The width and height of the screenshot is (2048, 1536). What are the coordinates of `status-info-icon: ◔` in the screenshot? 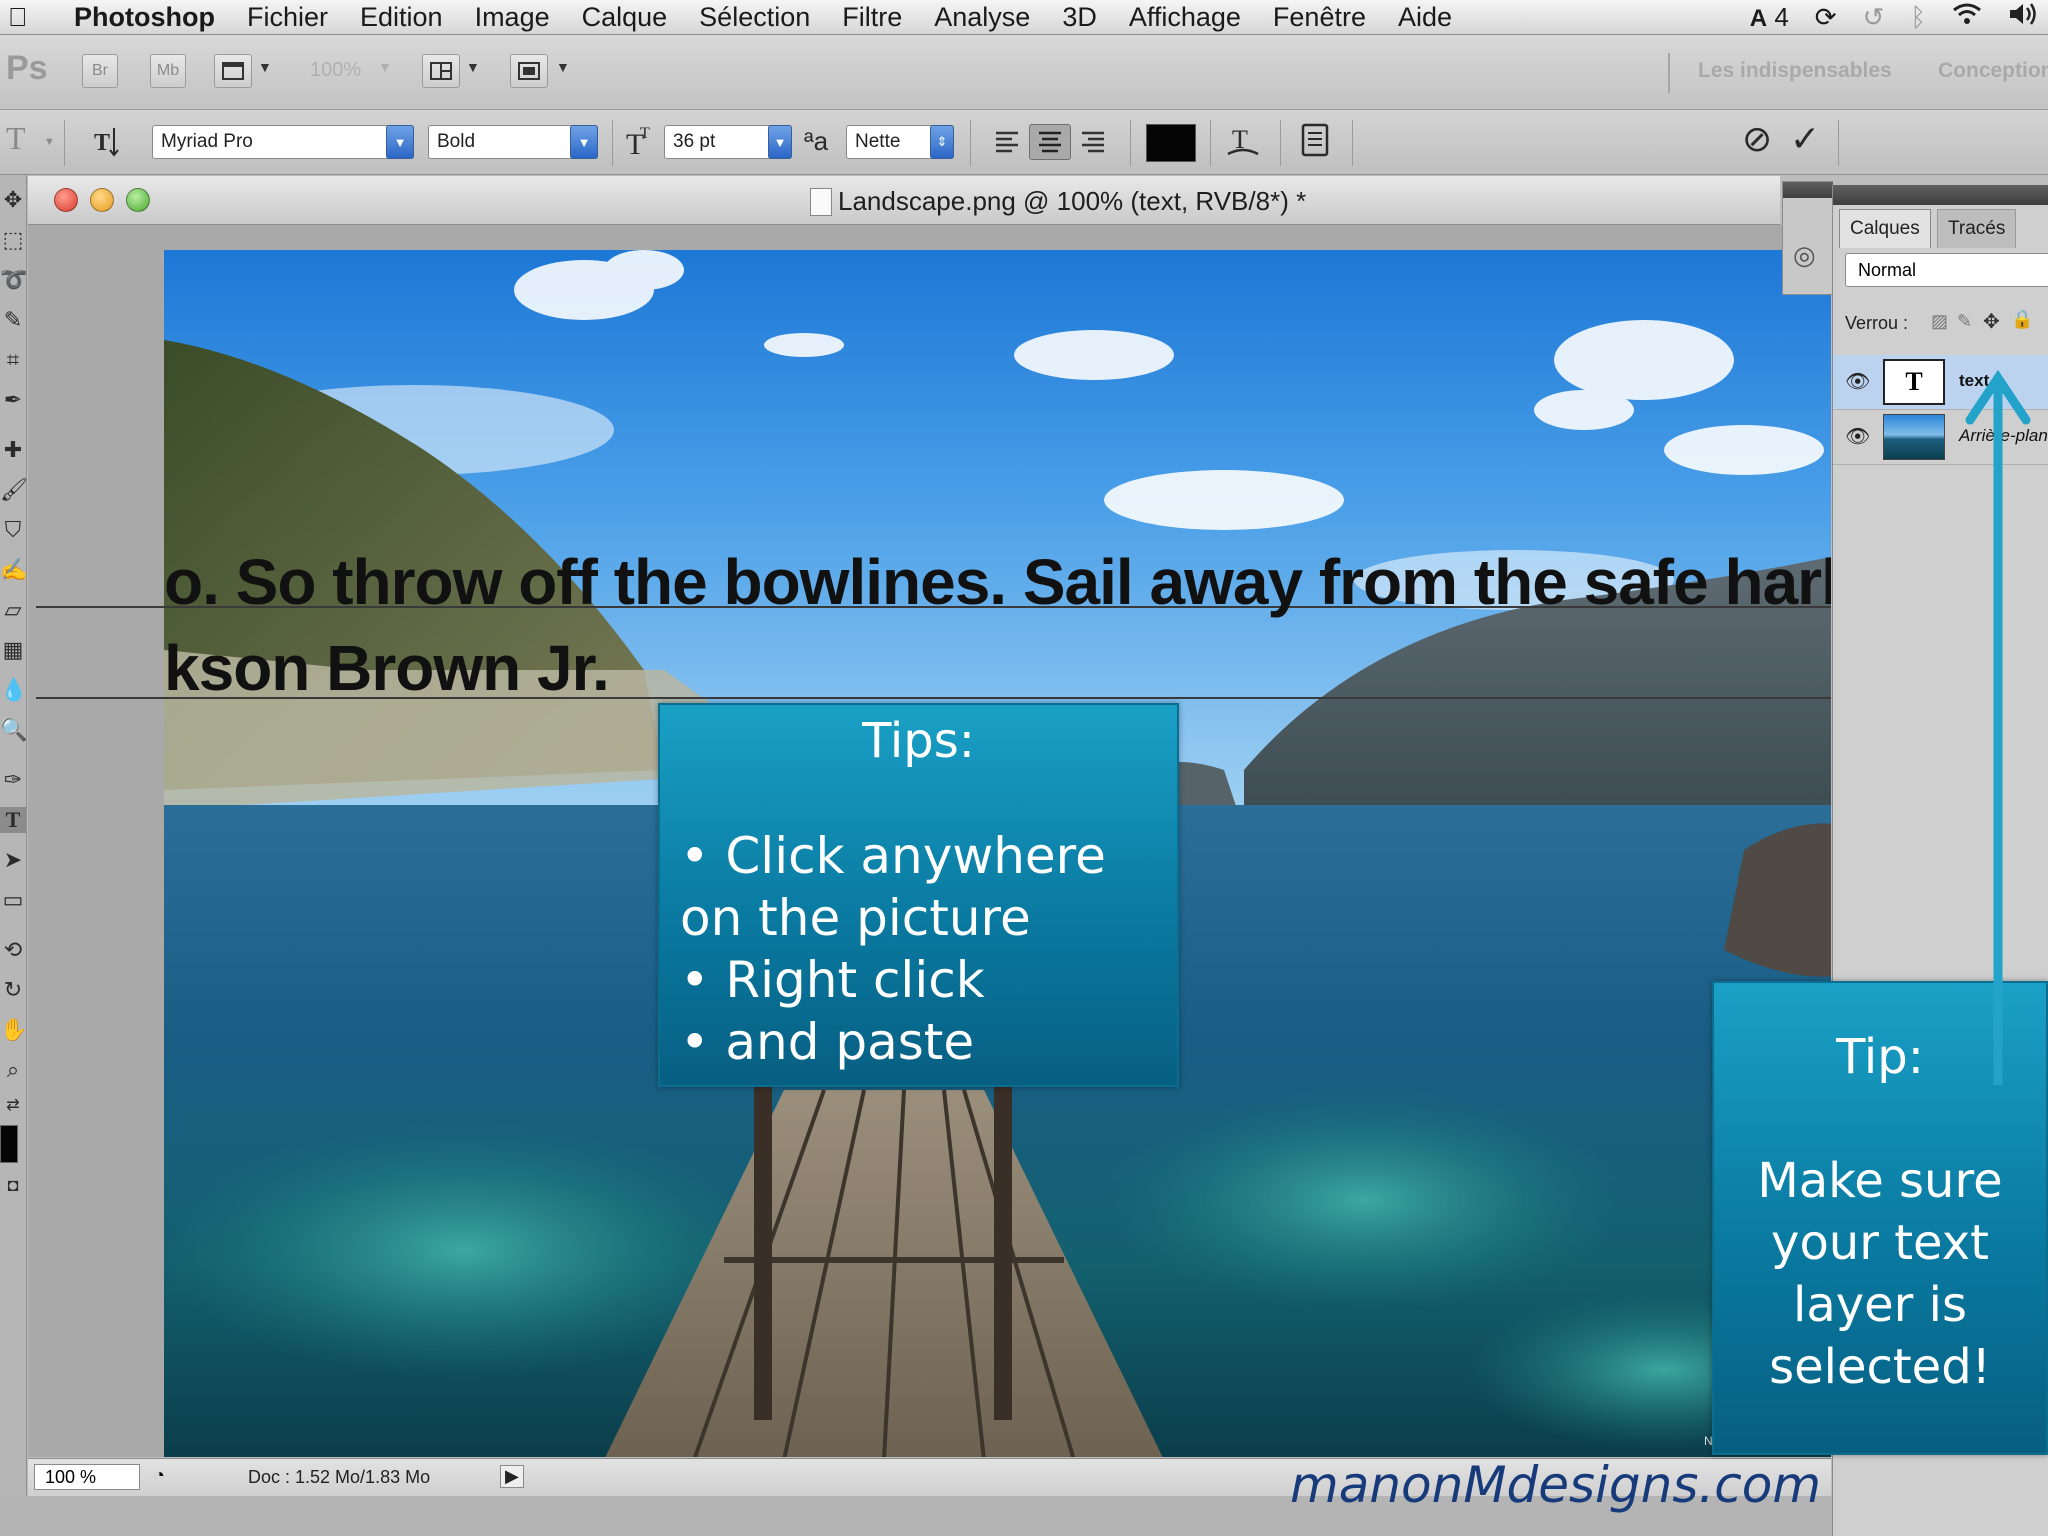 It's located at (159, 1475).